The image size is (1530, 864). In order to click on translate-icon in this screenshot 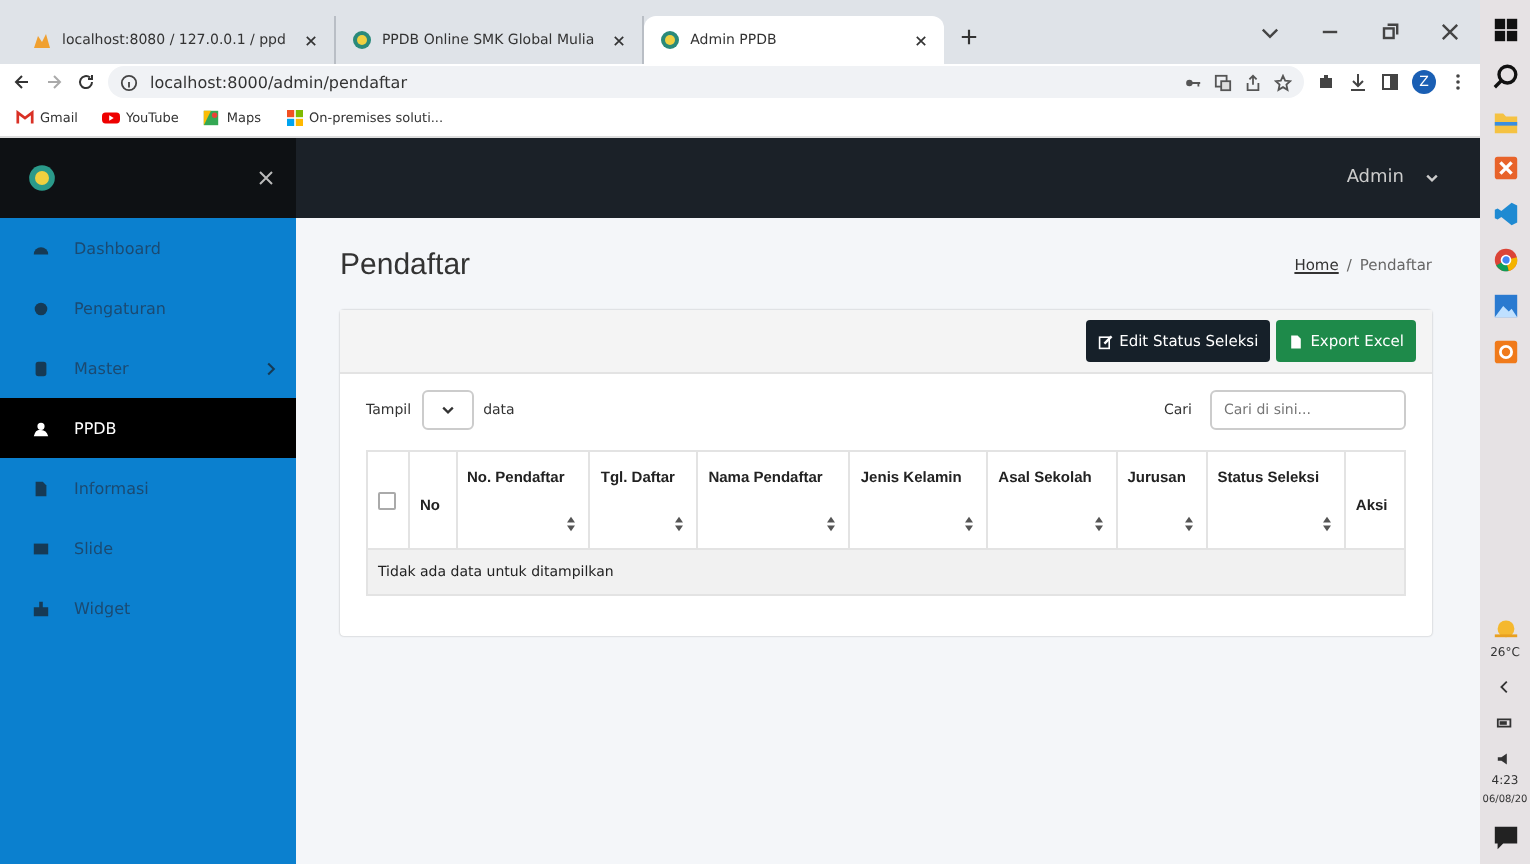, I will do `click(1223, 82)`.